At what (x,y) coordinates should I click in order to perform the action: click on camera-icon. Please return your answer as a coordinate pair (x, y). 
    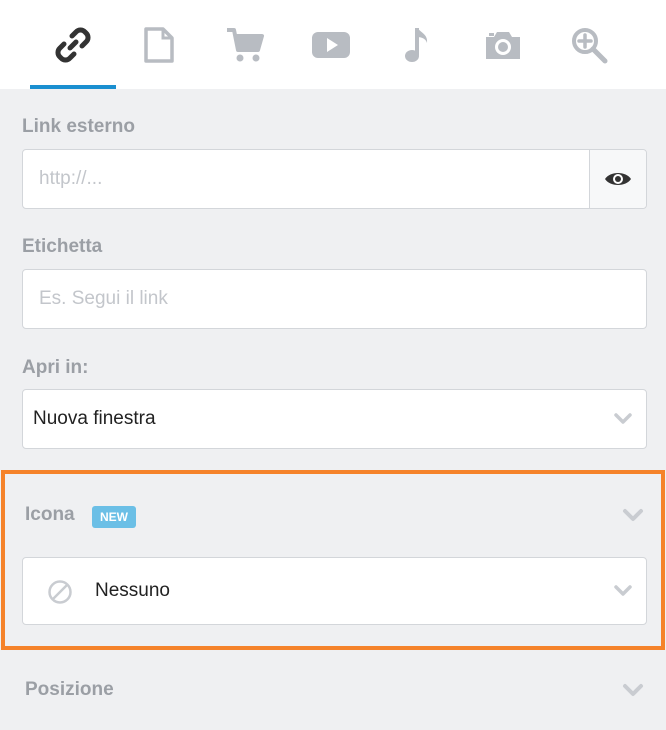
    Looking at the image, I should click on (503, 45).